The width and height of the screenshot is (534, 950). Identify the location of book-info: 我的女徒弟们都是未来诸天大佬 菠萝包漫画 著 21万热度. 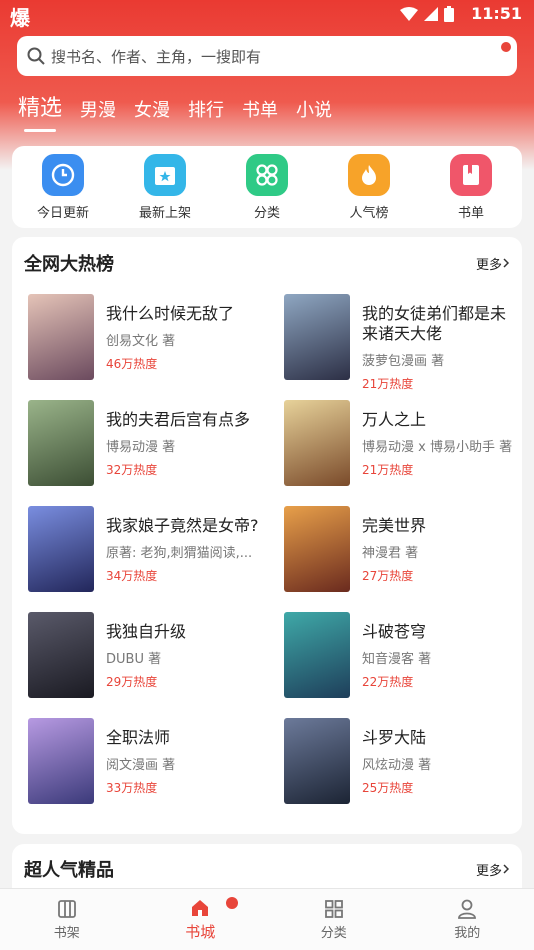
(441, 342).